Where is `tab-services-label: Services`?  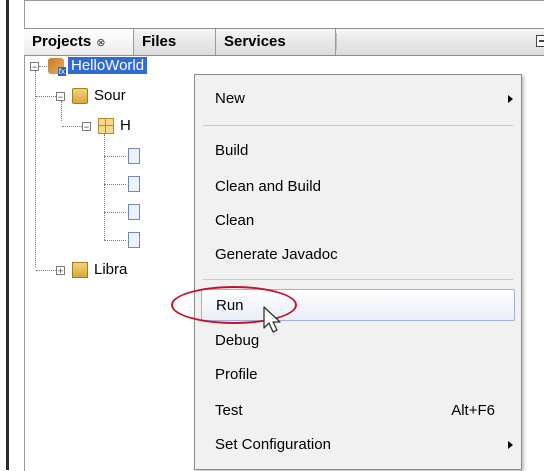
tab-services-label: Services is located at coordinates (255, 41).